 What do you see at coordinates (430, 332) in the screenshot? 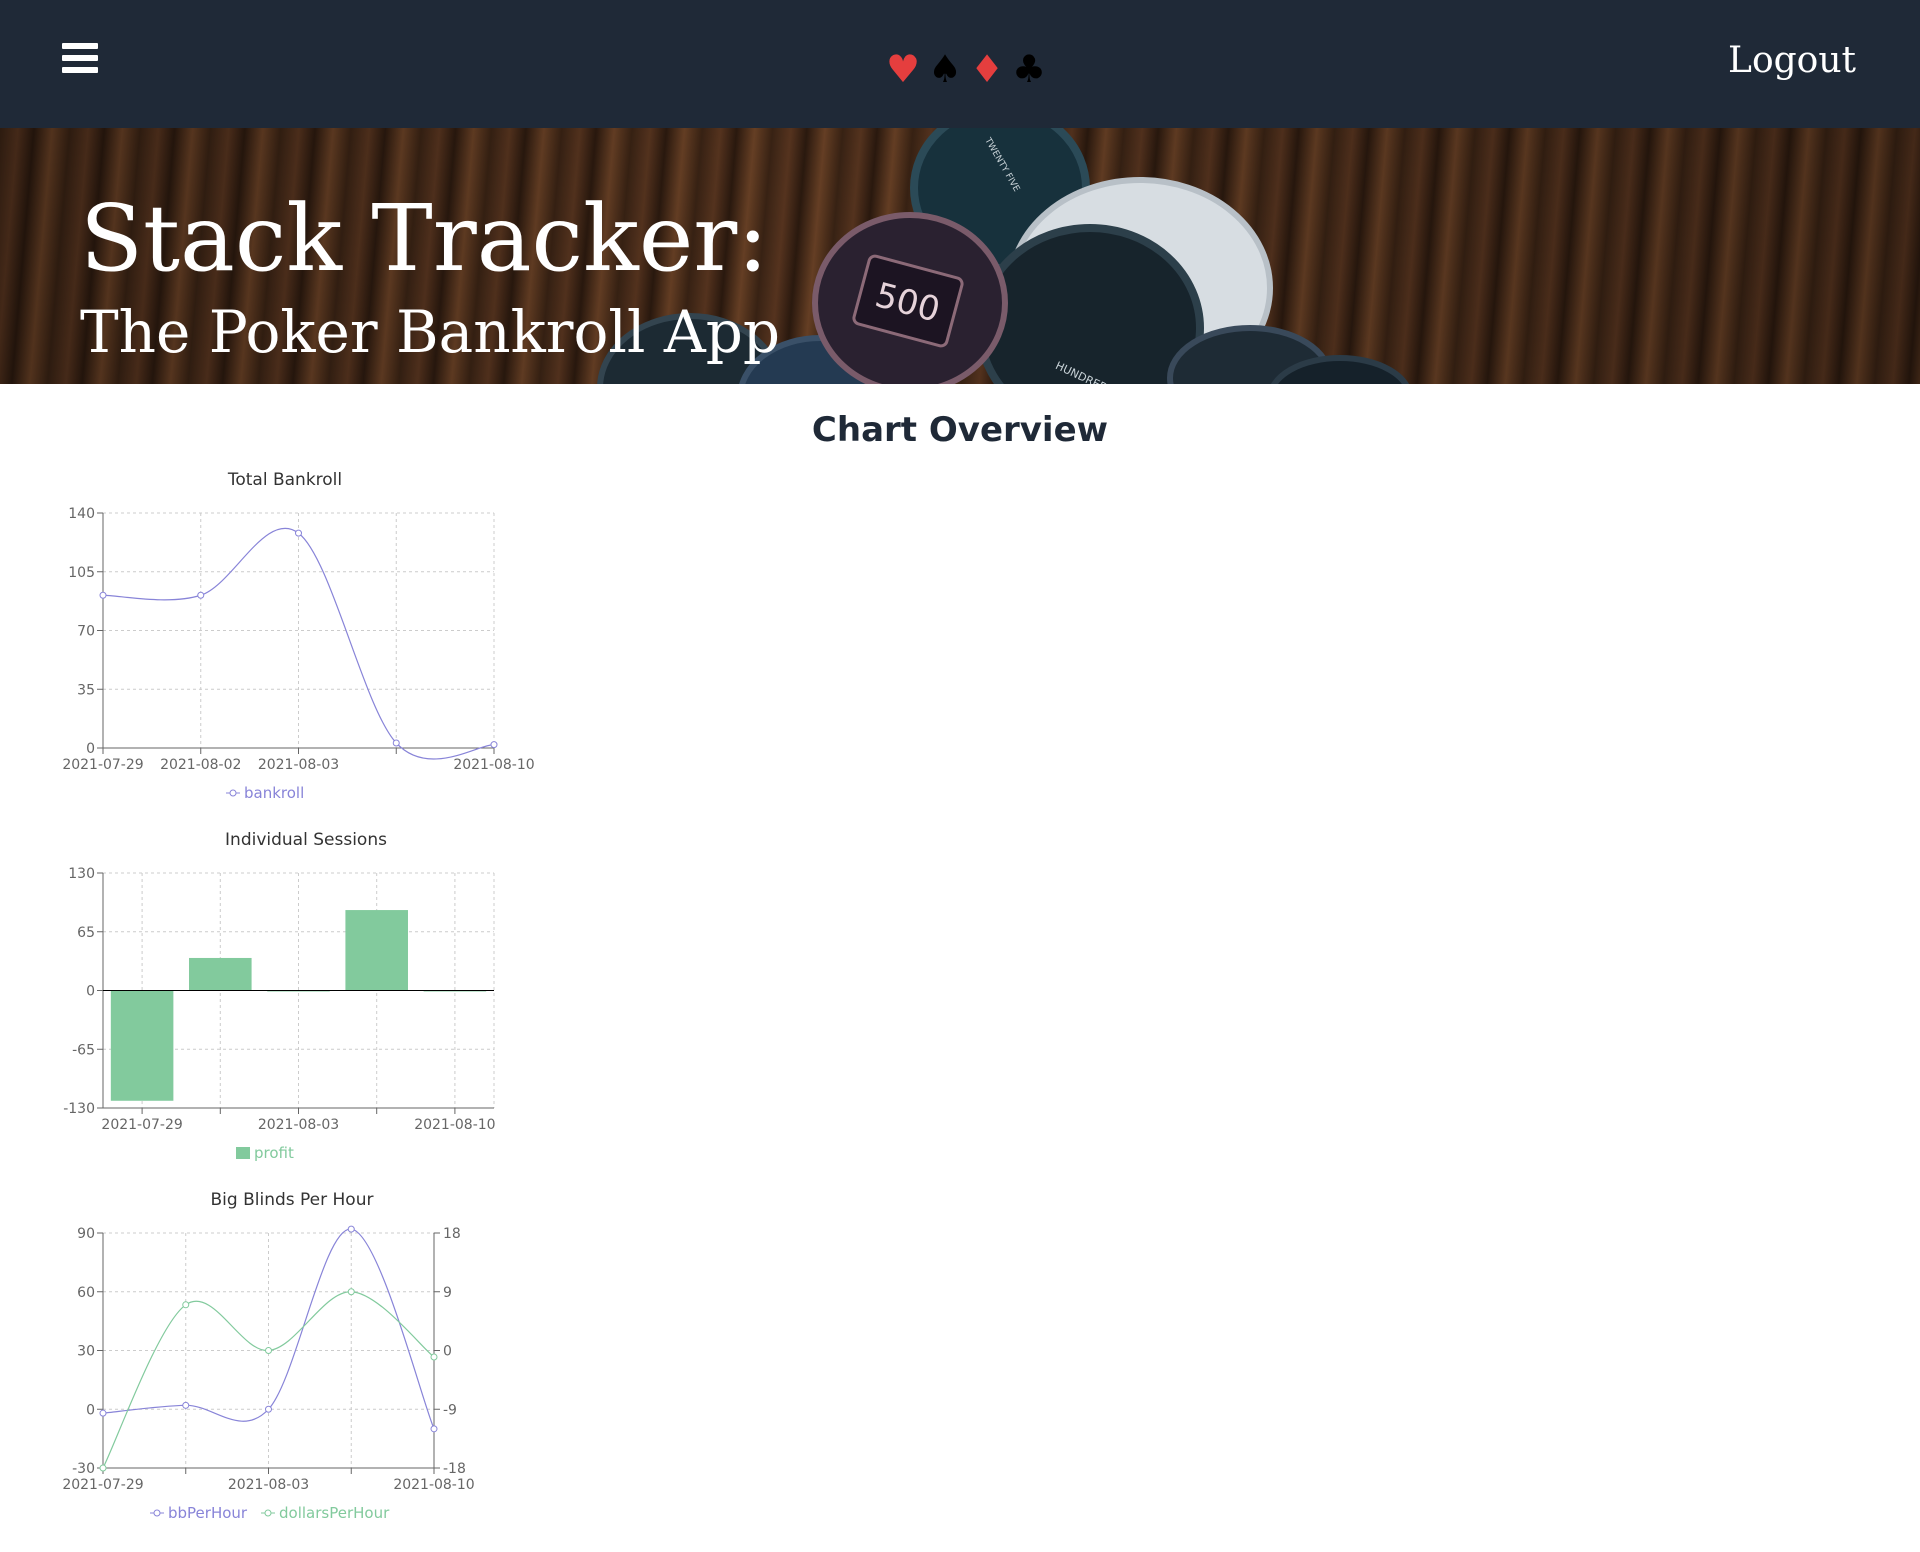
I see `app-subtitle: The Poker Bankroll App` at bounding box center [430, 332].